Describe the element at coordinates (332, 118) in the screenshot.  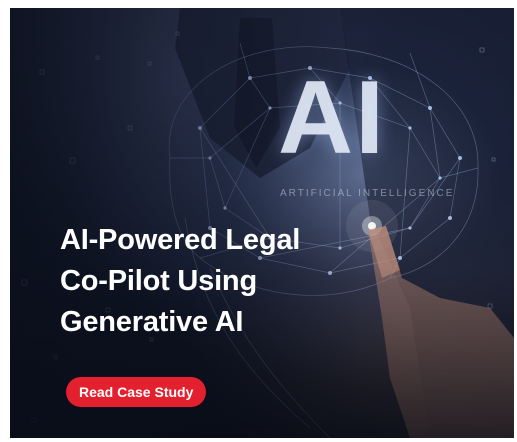
I see `ai-hero-letters: AI` at that location.